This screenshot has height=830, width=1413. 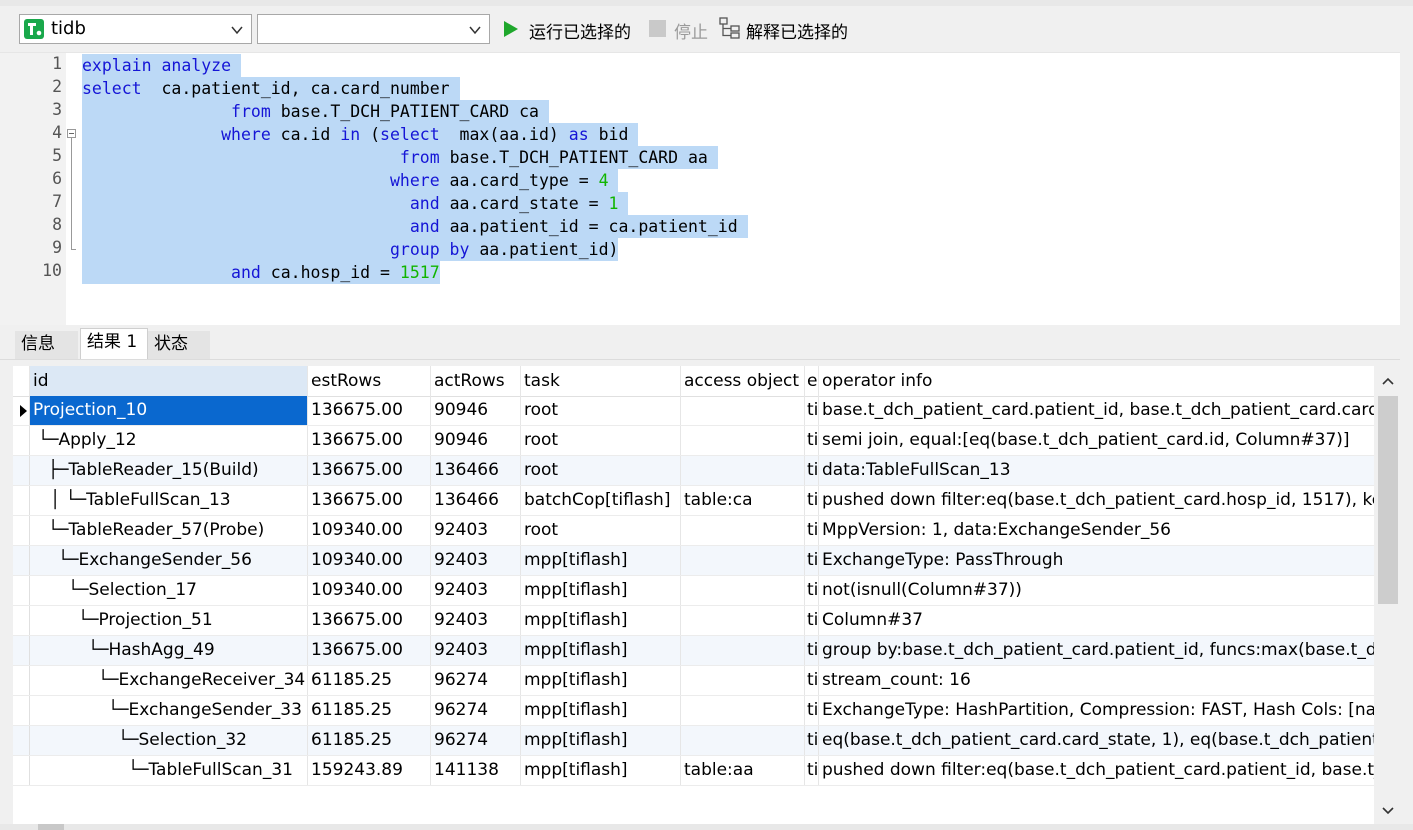 I want to click on cell-act-rows: 136466, so click(x=476, y=470).